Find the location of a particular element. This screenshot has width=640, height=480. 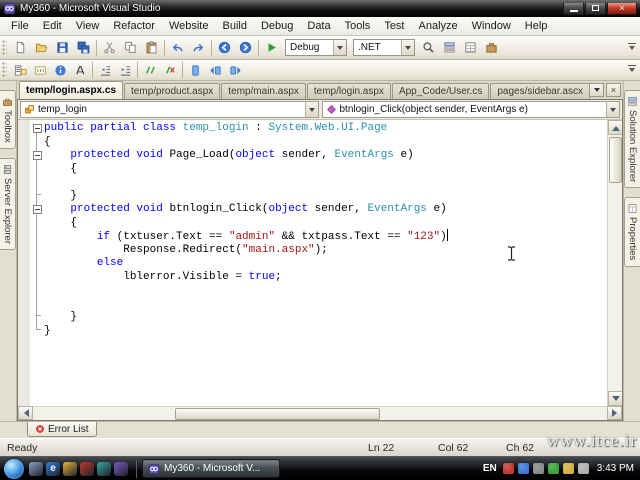

display-member-list-button is located at coordinates (20, 70).